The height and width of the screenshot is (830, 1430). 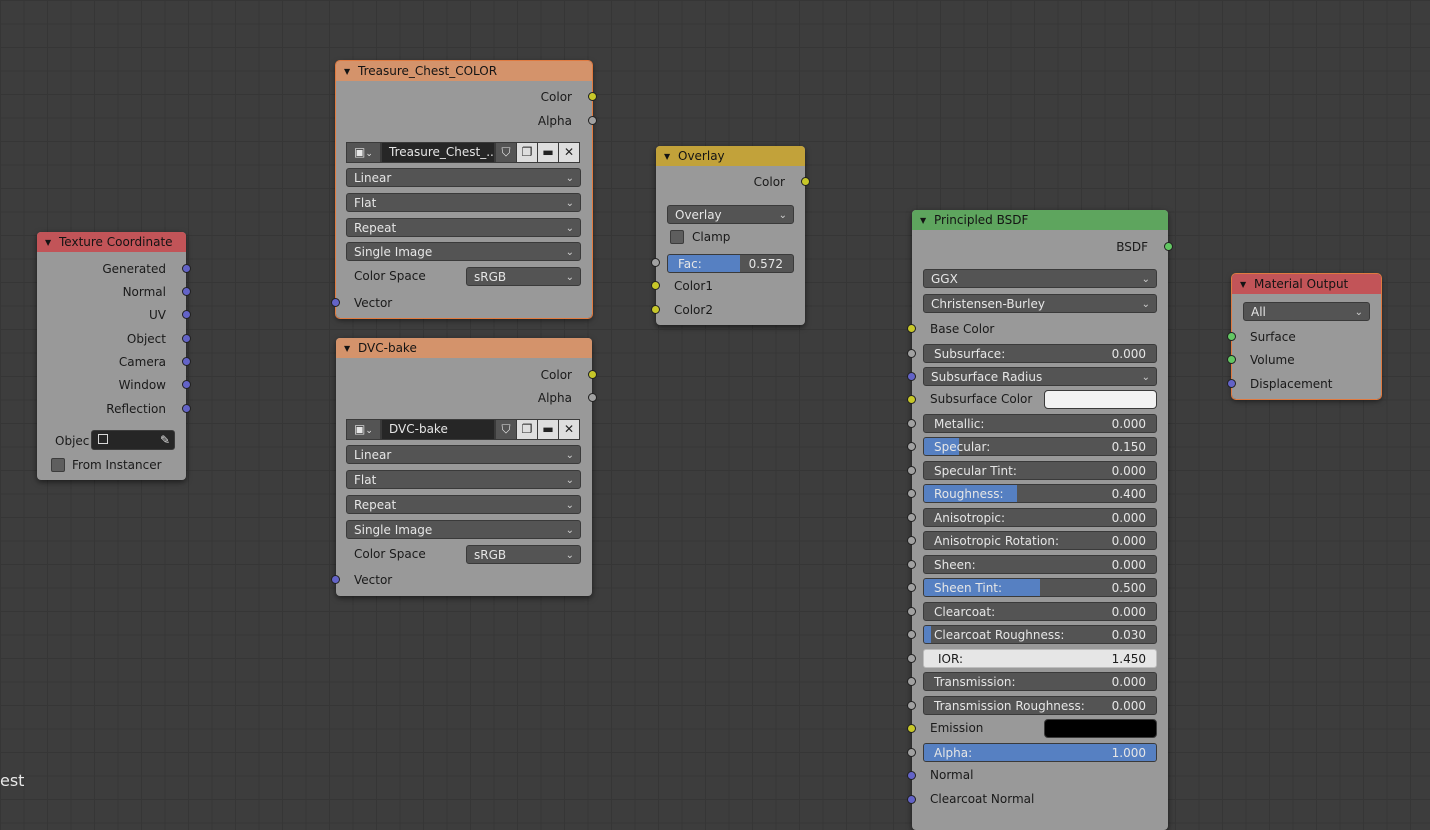 What do you see at coordinates (1040, 470) in the screenshot?
I see `specular-tint-field: Specular Tint: 0.000` at bounding box center [1040, 470].